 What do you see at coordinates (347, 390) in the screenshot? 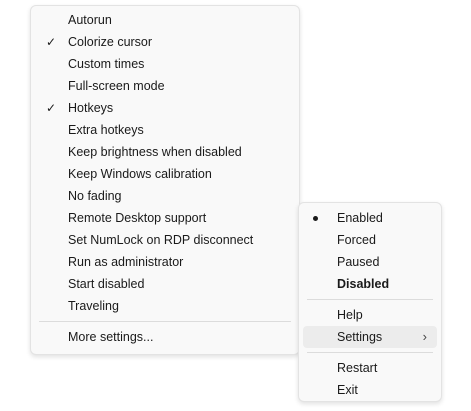
I see `menu-item-label: Exit` at bounding box center [347, 390].